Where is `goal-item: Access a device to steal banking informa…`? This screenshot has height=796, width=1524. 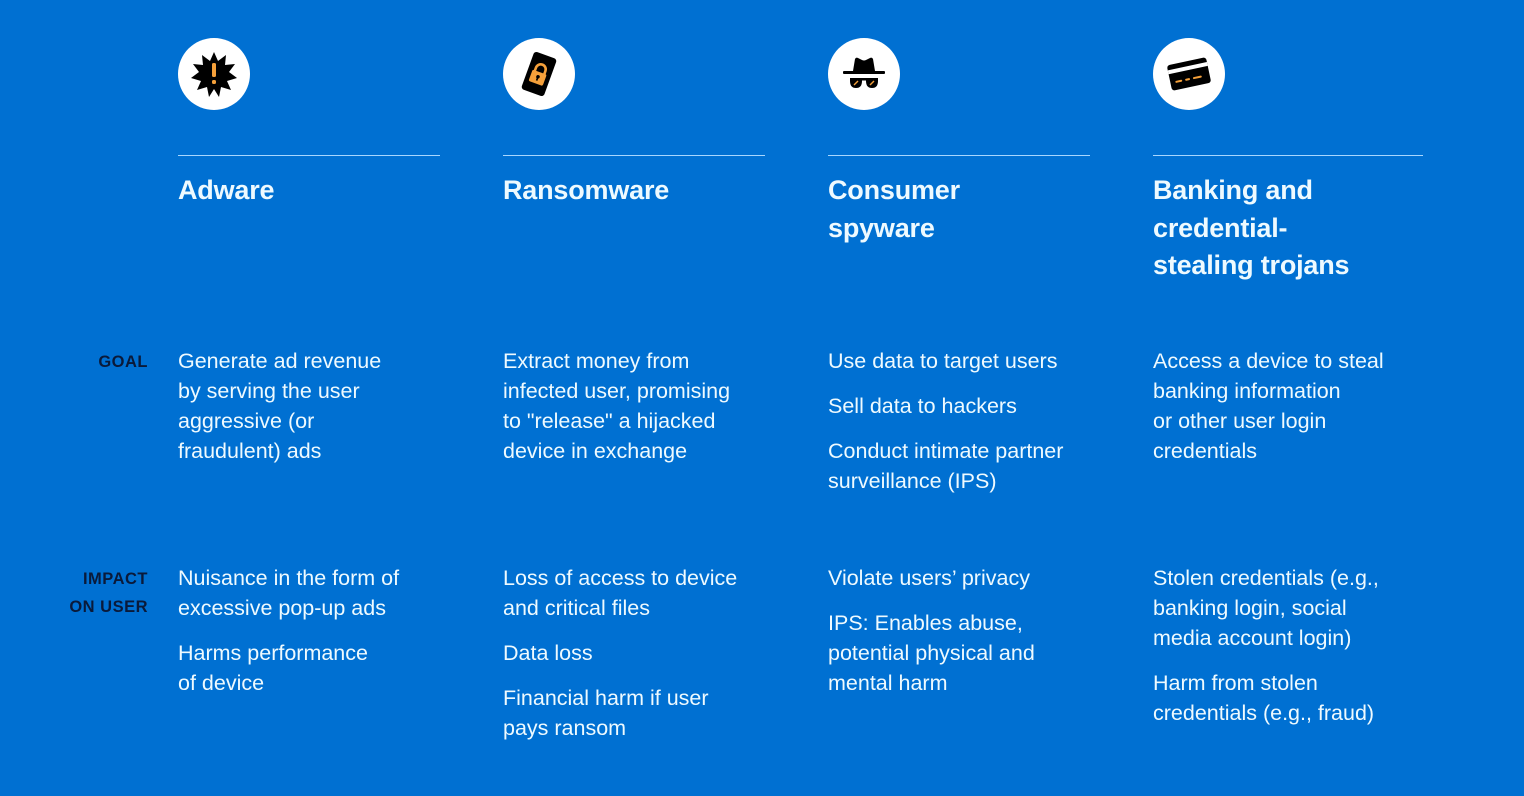 goal-item: Access a device to steal banking informa… is located at coordinates (1268, 406).